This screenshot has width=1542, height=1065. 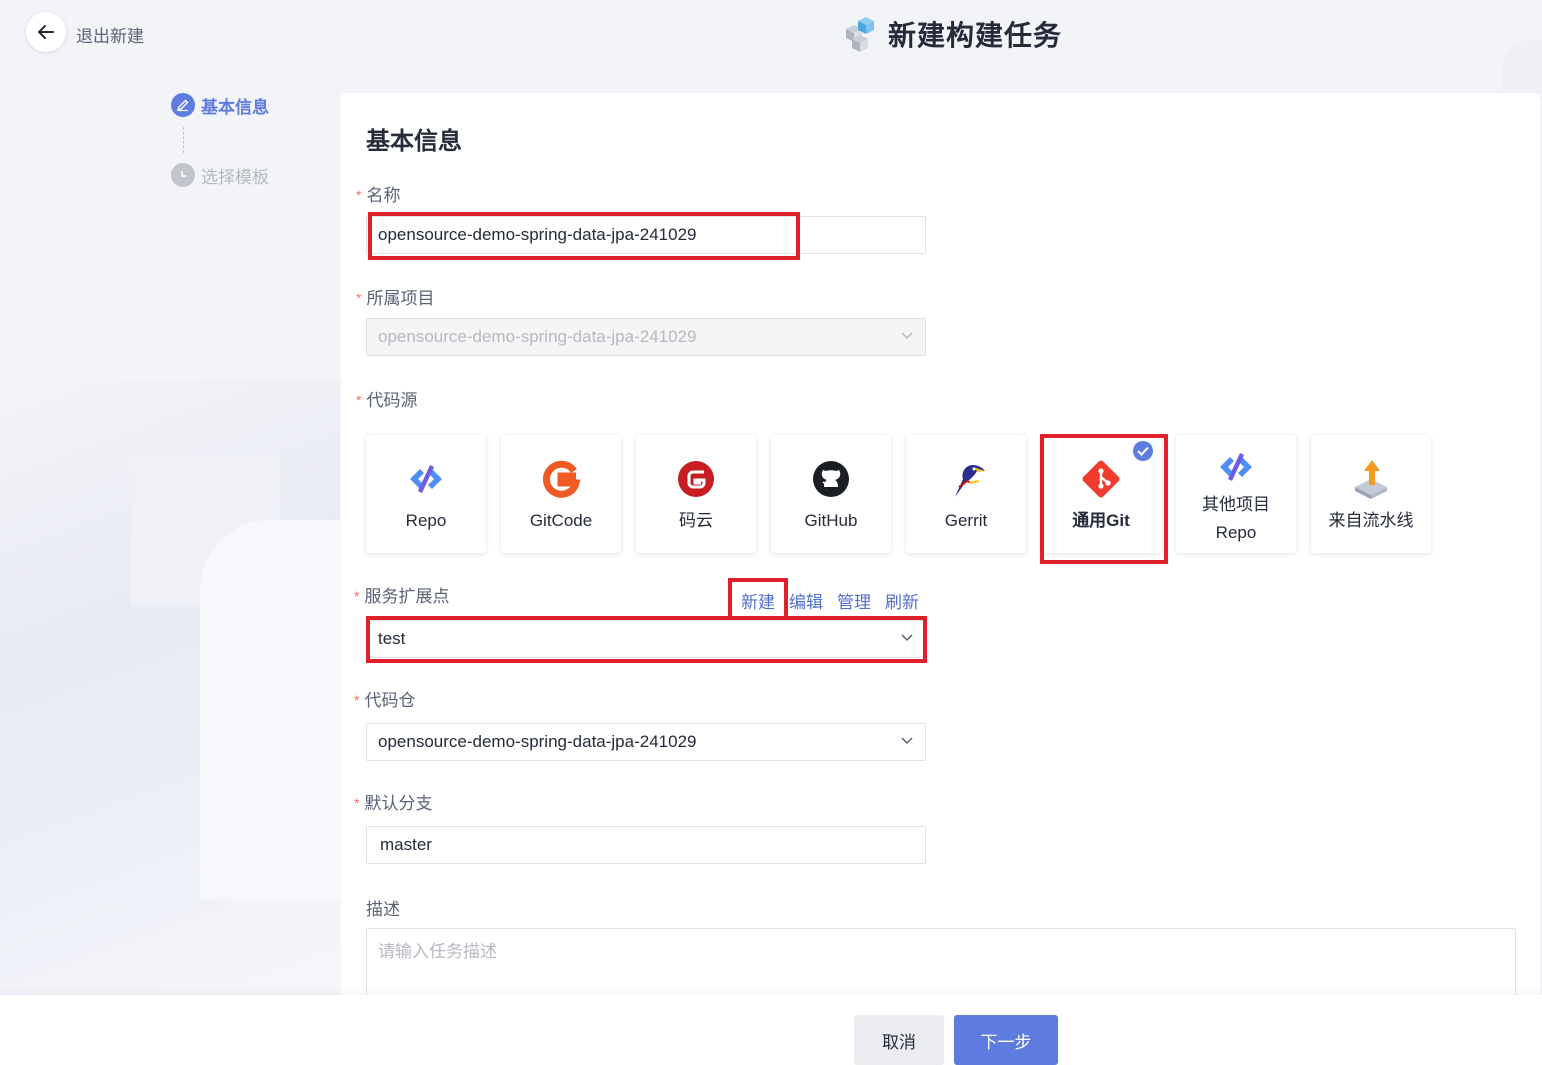 What do you see at coordinates (1371, 479) in the screenshot?
I see `pipeline-icon` at bounding box center [1371, 479].